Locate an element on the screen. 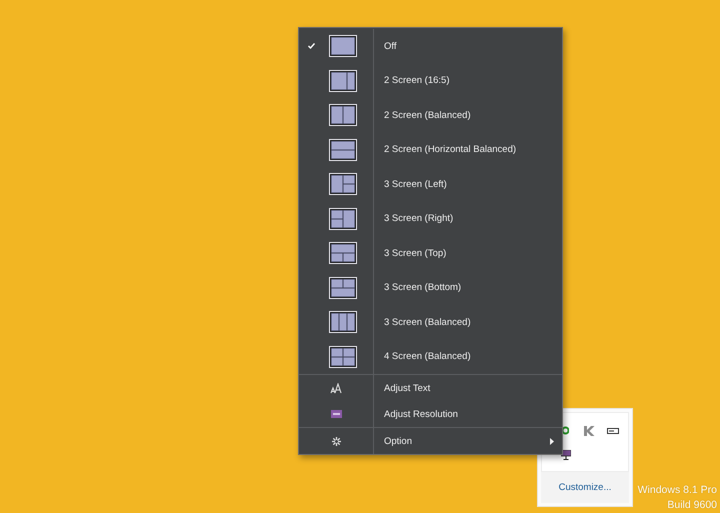  menu-item: 3 Screen (Right) is located at coordinates (430, 219).